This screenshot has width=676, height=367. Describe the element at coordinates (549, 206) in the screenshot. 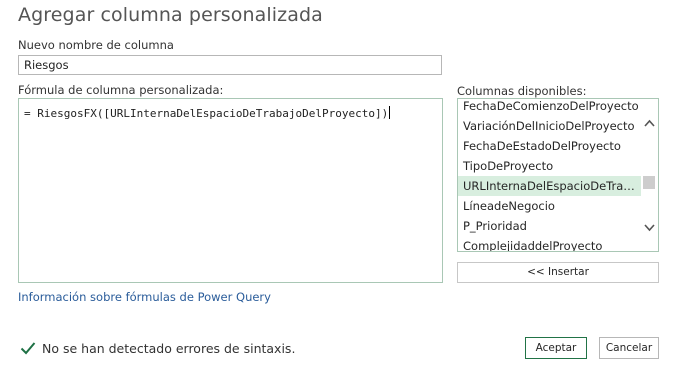

I see `column-list-item: LíneadeNegocio` at that location.